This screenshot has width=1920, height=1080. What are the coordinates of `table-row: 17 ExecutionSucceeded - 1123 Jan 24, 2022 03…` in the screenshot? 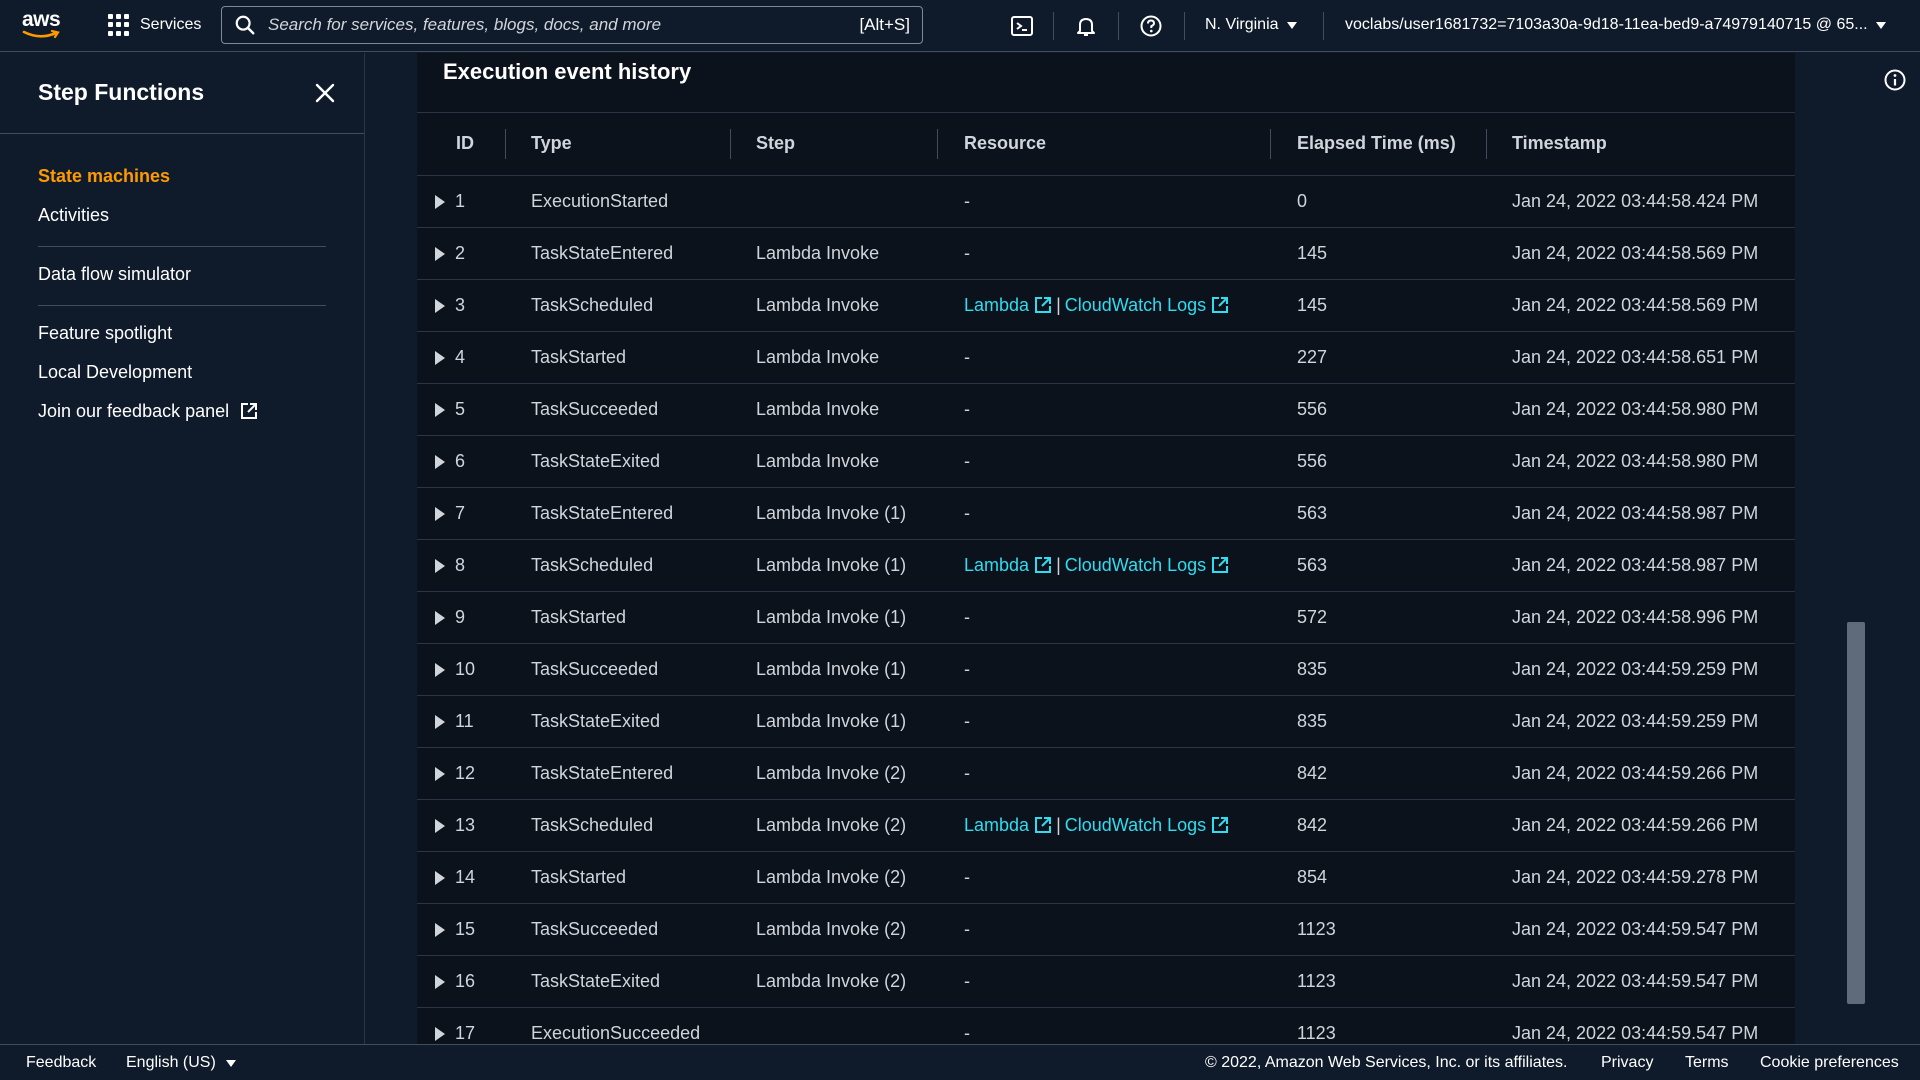 It's located at (1106, 1026).